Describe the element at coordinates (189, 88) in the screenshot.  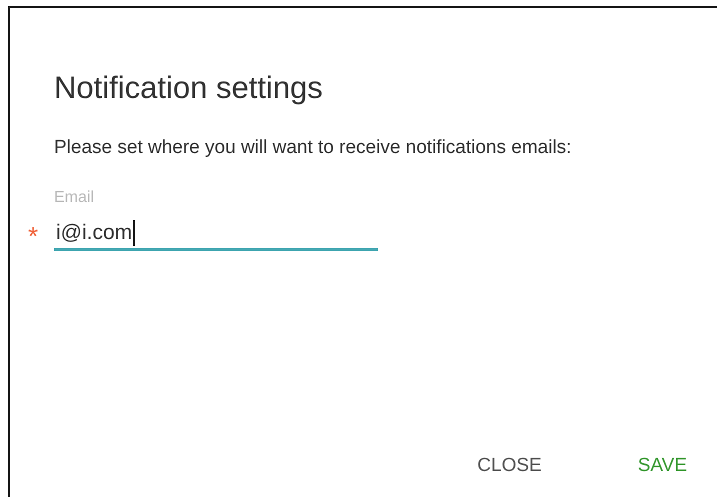
I see `dialog-title: Notification settings` at that location.